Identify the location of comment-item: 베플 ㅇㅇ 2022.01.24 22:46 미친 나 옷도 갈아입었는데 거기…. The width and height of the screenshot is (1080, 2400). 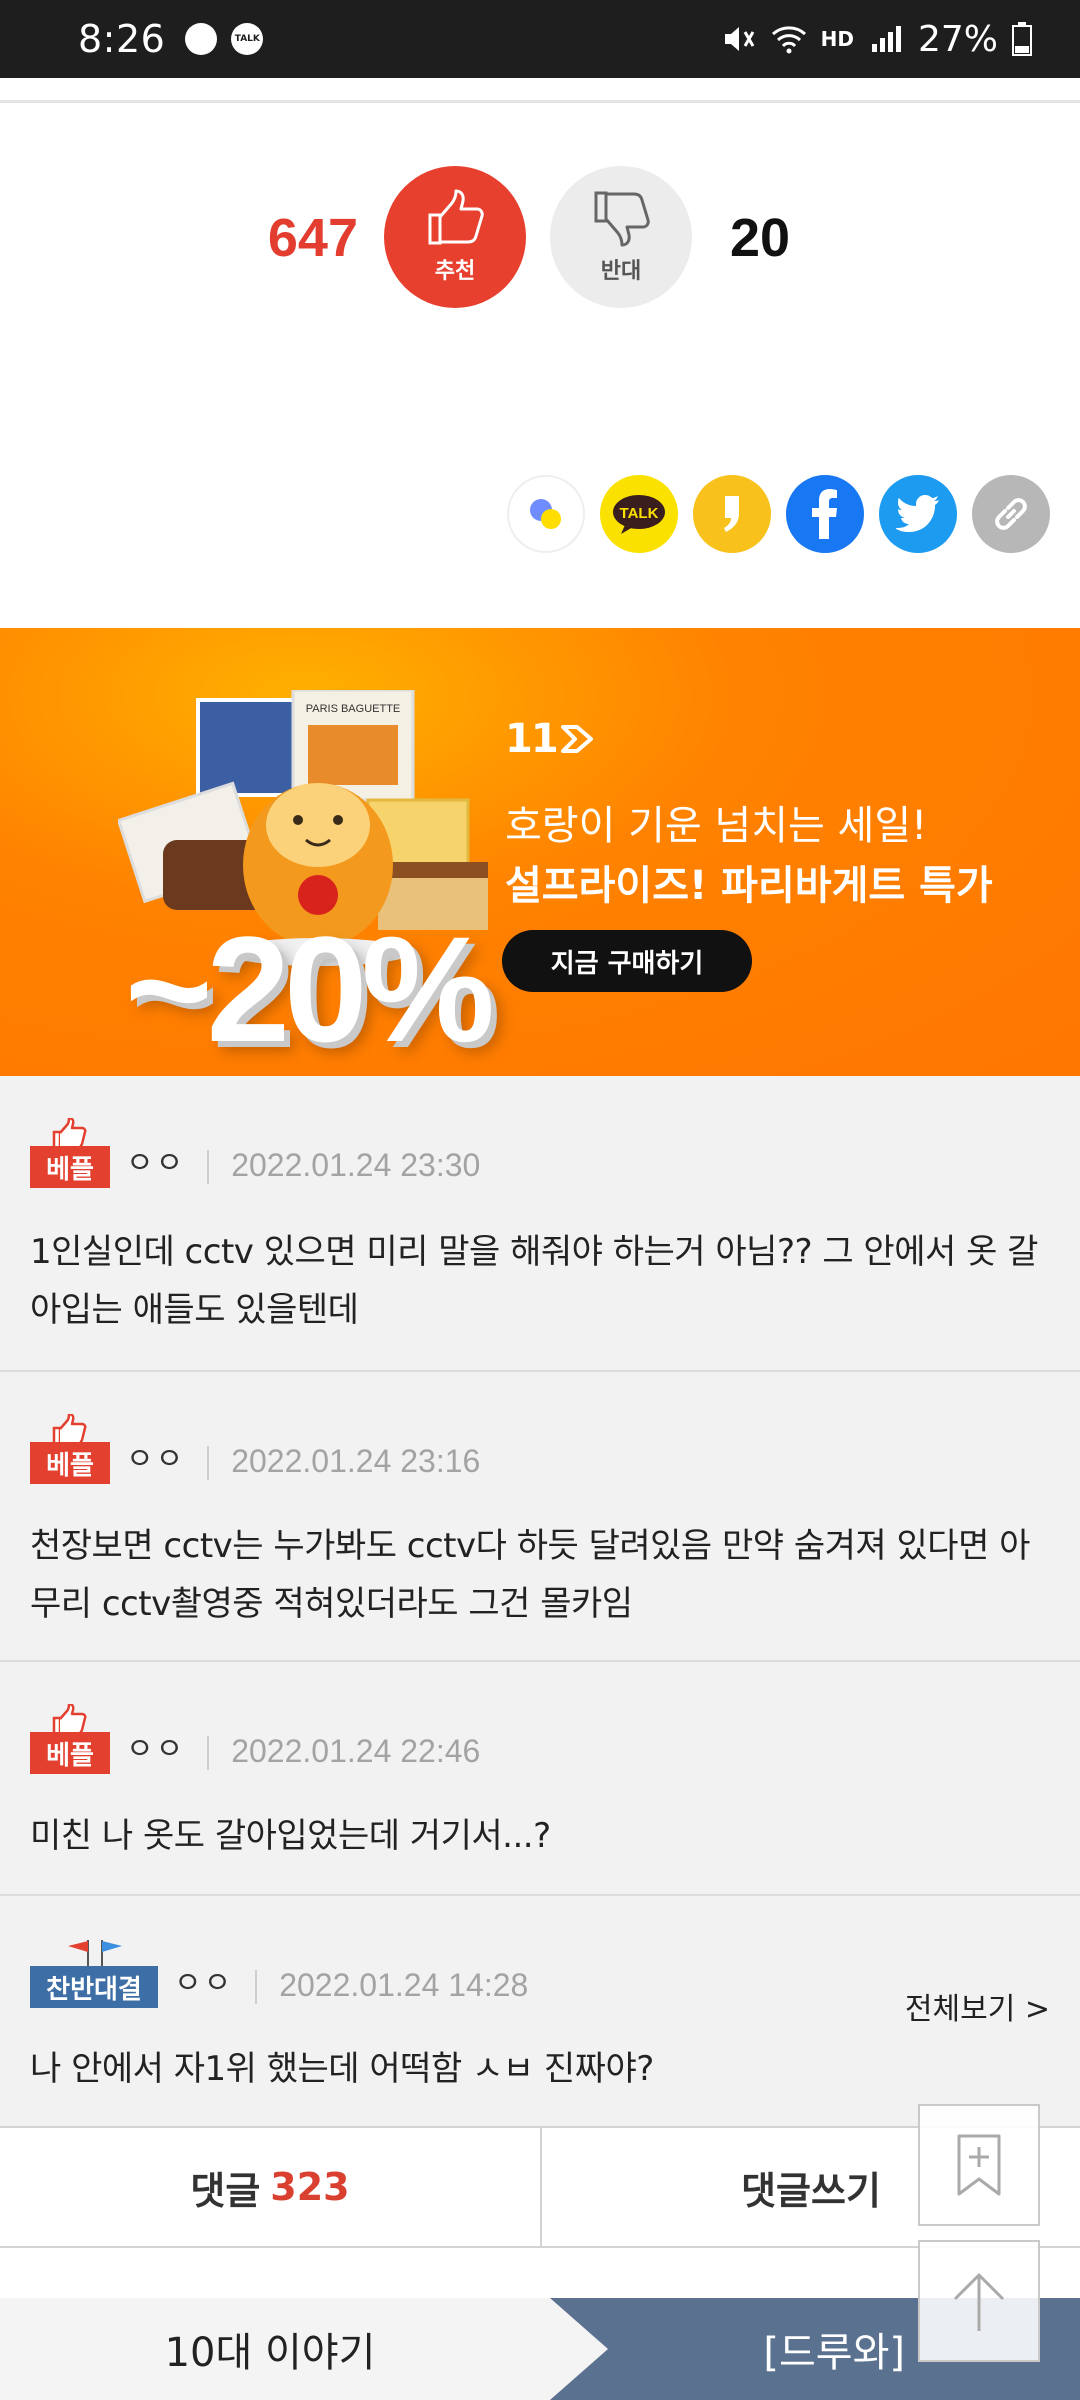
(540, 1779).